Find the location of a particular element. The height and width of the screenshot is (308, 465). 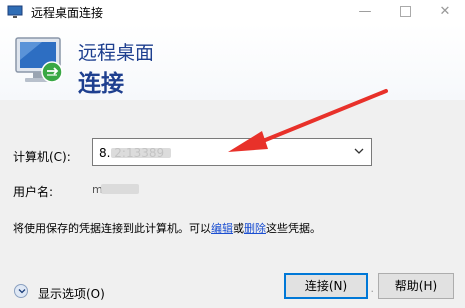

show-options-toggle is located at coordinates (21, 291).